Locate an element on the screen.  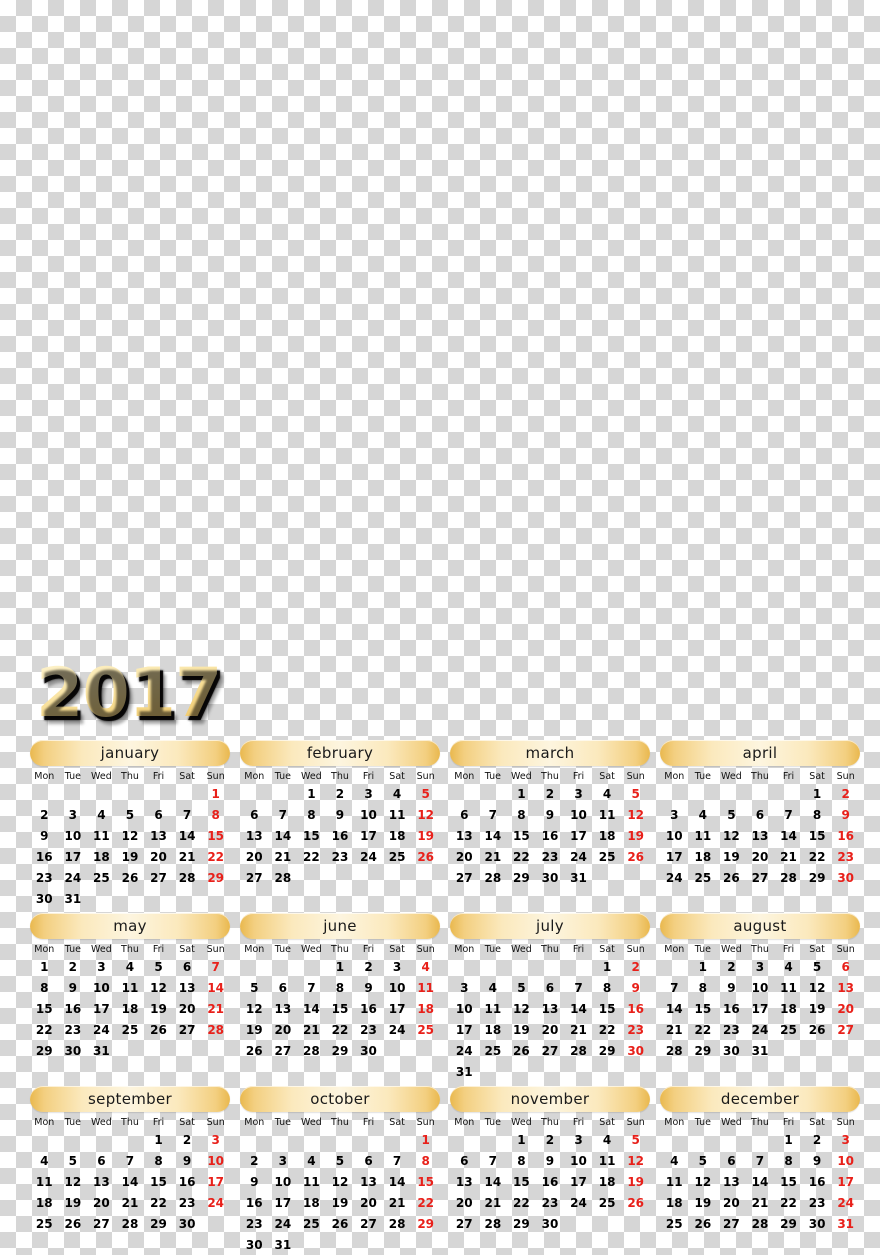
month-header-july: july is located at coordinates (550, 926).